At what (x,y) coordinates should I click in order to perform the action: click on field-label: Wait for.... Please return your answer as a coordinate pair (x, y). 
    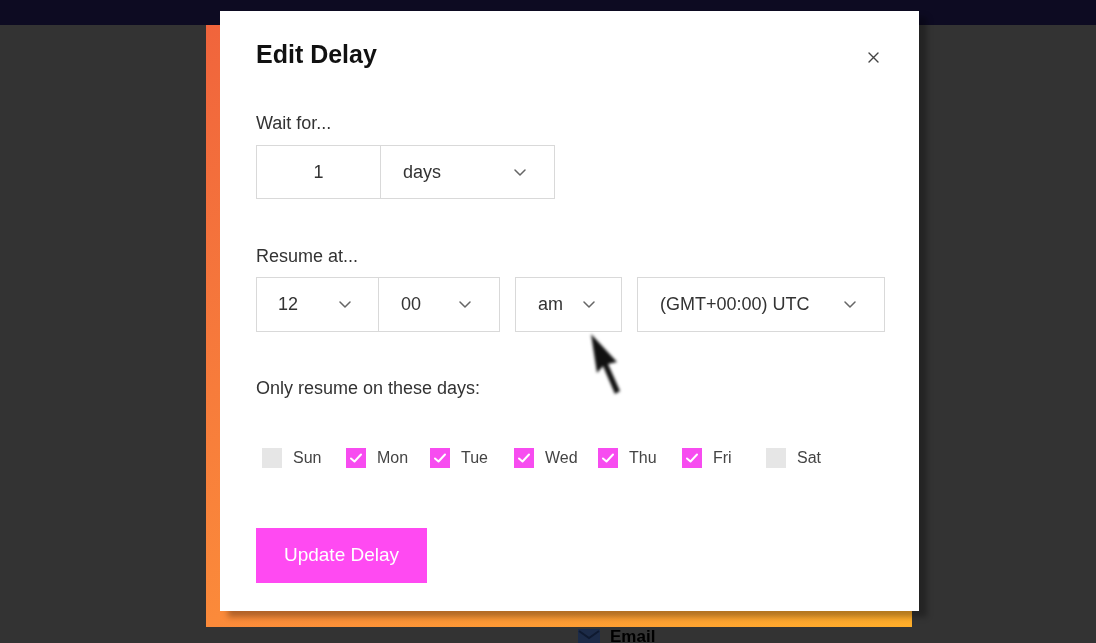
    Looking at the image, I should click on (294, 123).